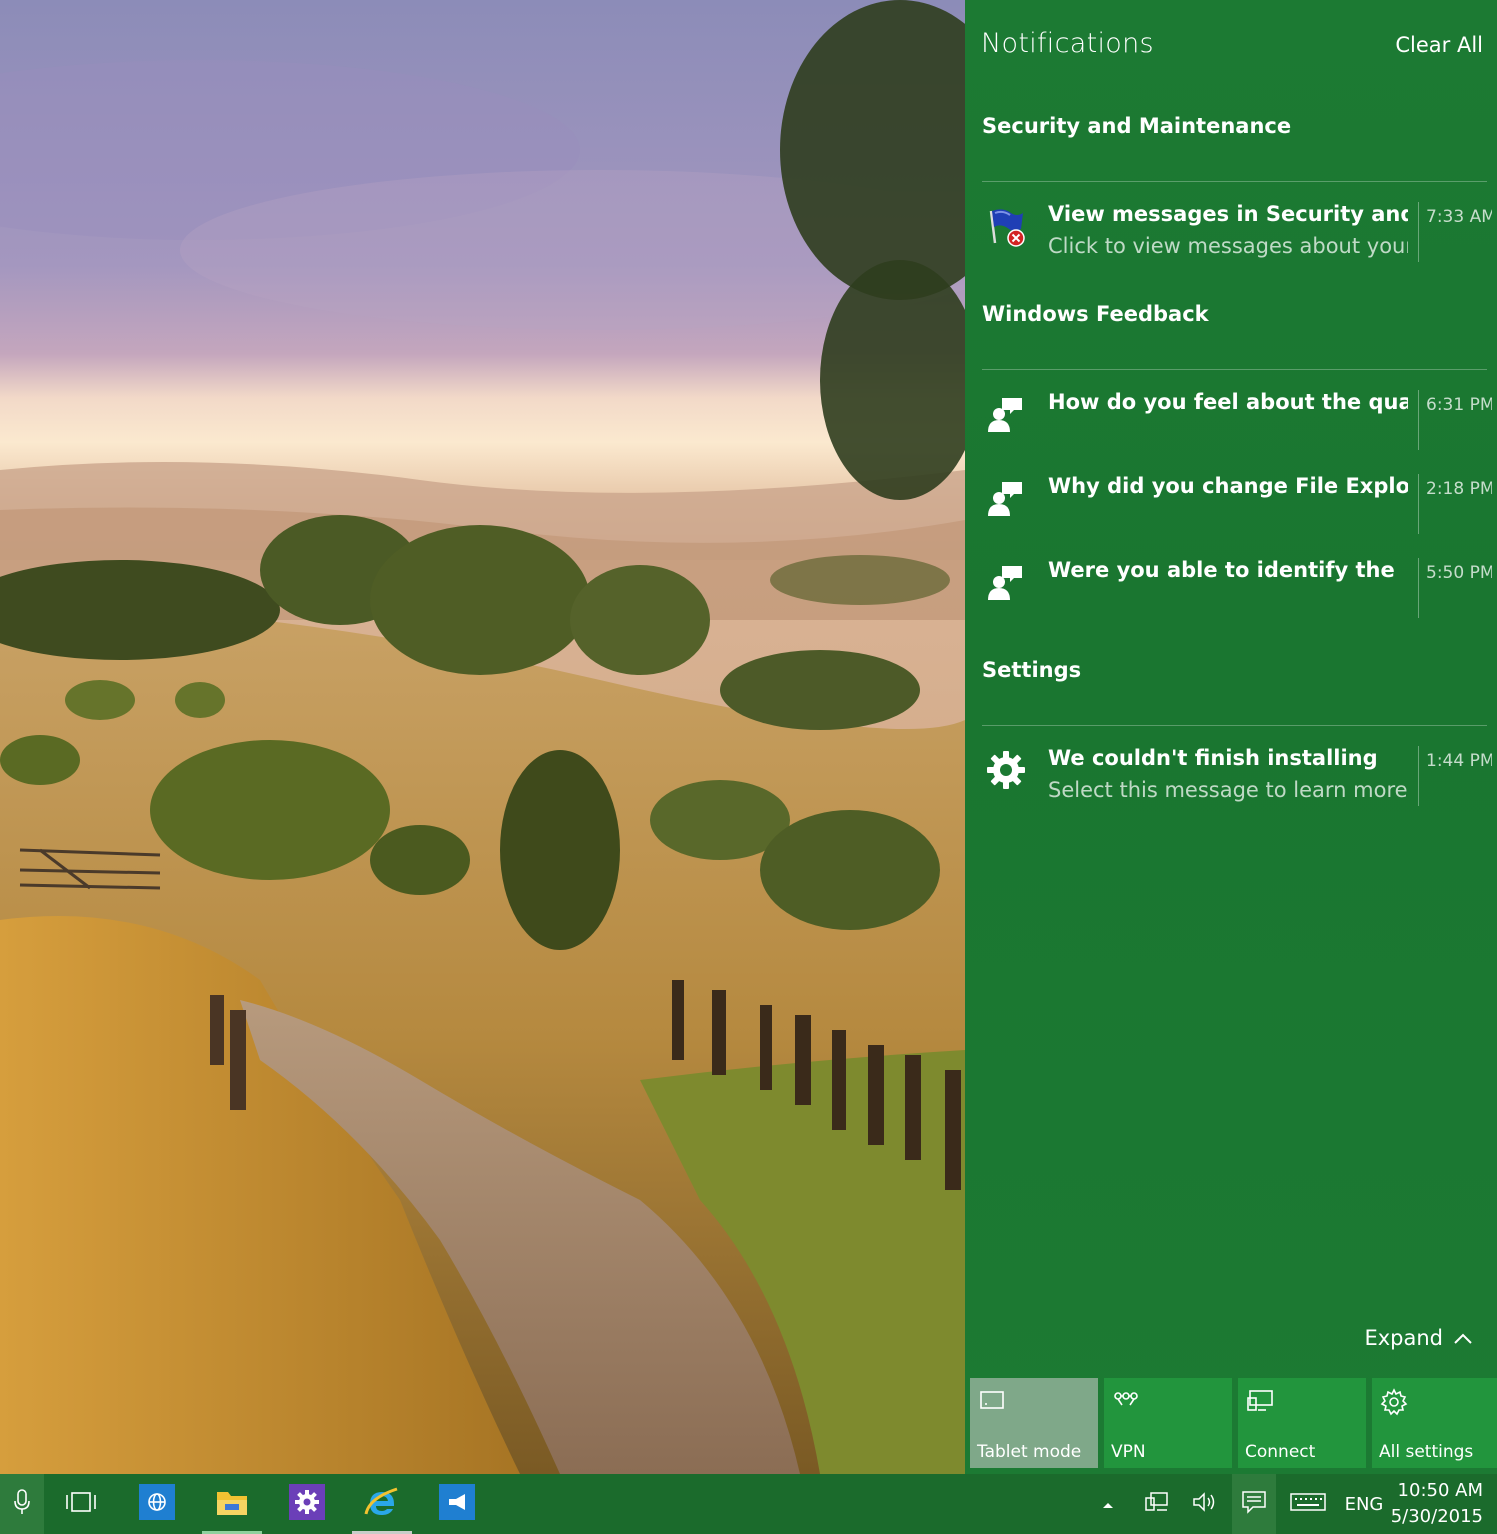 This screenshot has width=1497, height=1534. I want to click on language-indicator: ENG, so click(1364, 1504).